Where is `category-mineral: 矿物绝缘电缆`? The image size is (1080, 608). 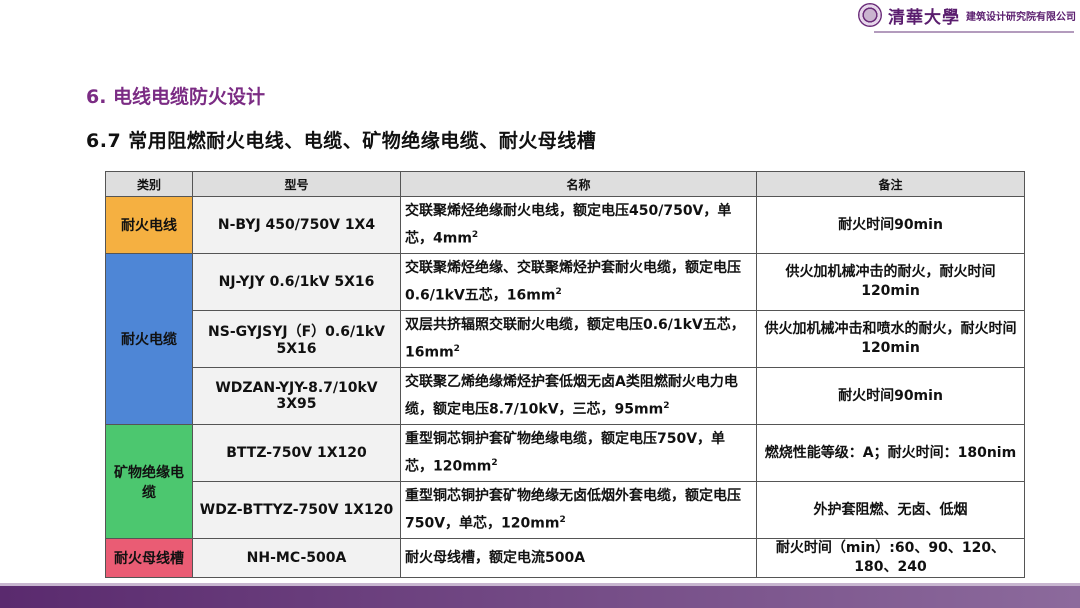
category-mineral: 矿物绝缘电缆 is located at coordinates (149, 481).